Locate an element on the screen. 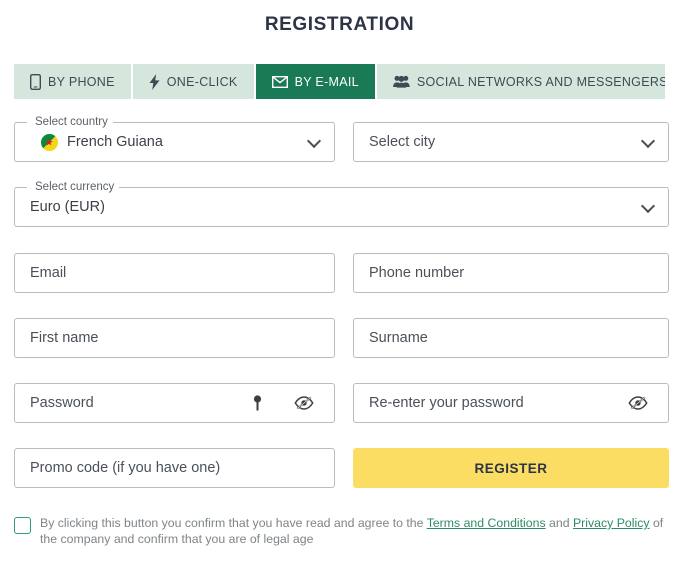 Image resolution: width=679 pixels, height=569 pixels. phone-field: Phone number is located at coordinates (511, 273).